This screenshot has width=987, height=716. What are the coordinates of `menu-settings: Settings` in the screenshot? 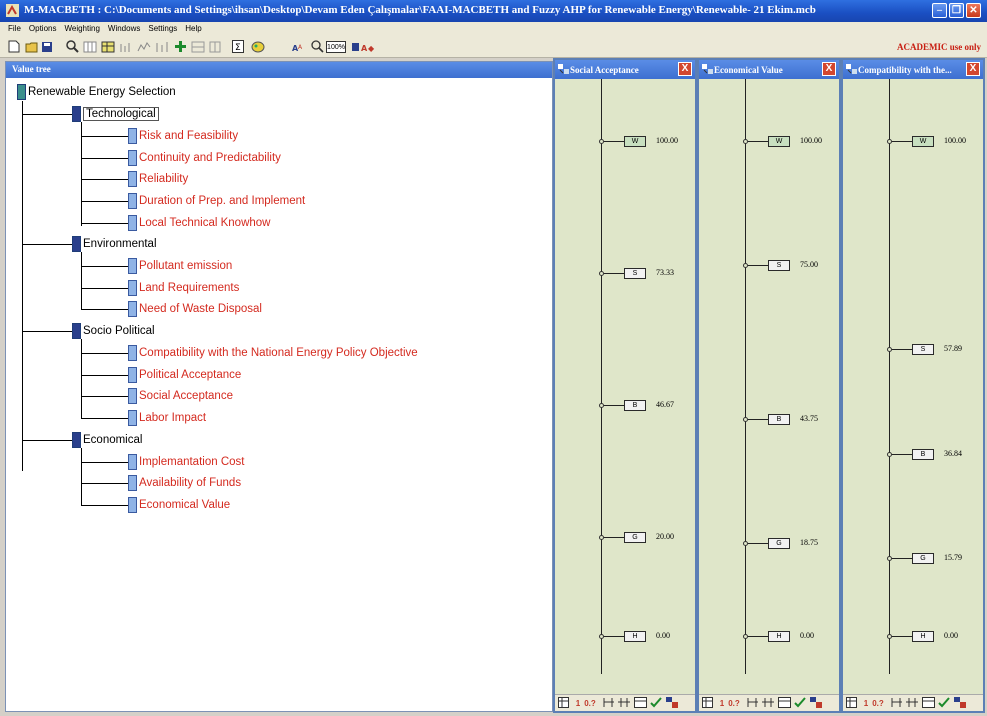 It's located at (162, 27).